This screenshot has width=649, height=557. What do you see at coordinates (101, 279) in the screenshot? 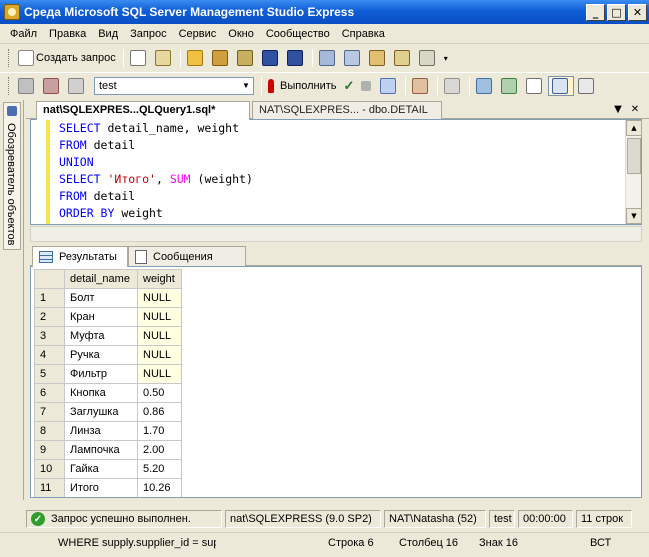
I see `column-header-detail-name: detail_name` at bounding box center [101, 279].